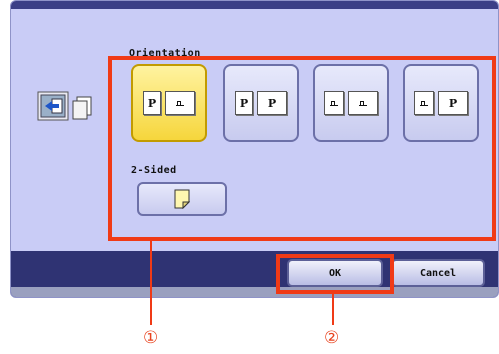 The height and width of the screenshot is (354, 499). What do you see at coordinates (438, 273) in the screenshot?
I see `cancel-button: Cancel` at bounding box center [438, 273].